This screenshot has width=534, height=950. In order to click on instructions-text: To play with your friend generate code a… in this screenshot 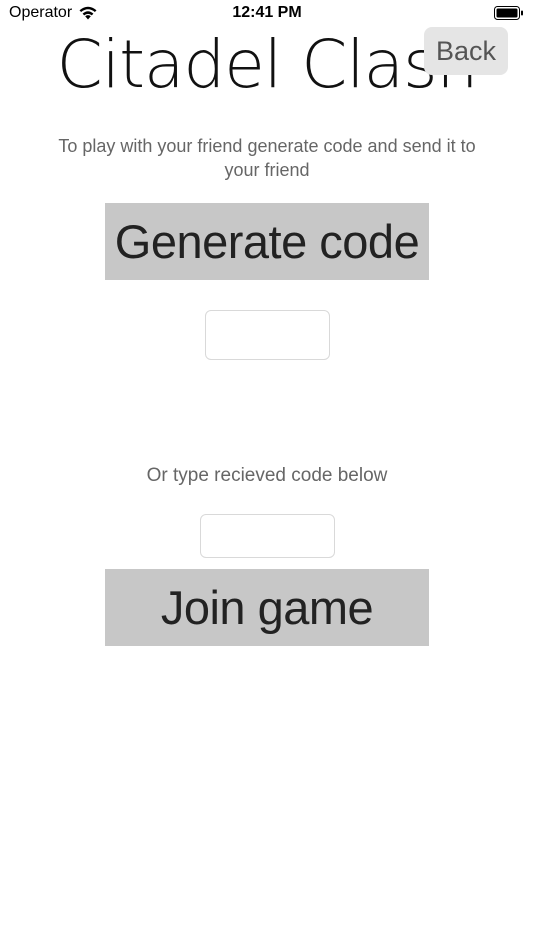, I will do `click(267, 158)`.